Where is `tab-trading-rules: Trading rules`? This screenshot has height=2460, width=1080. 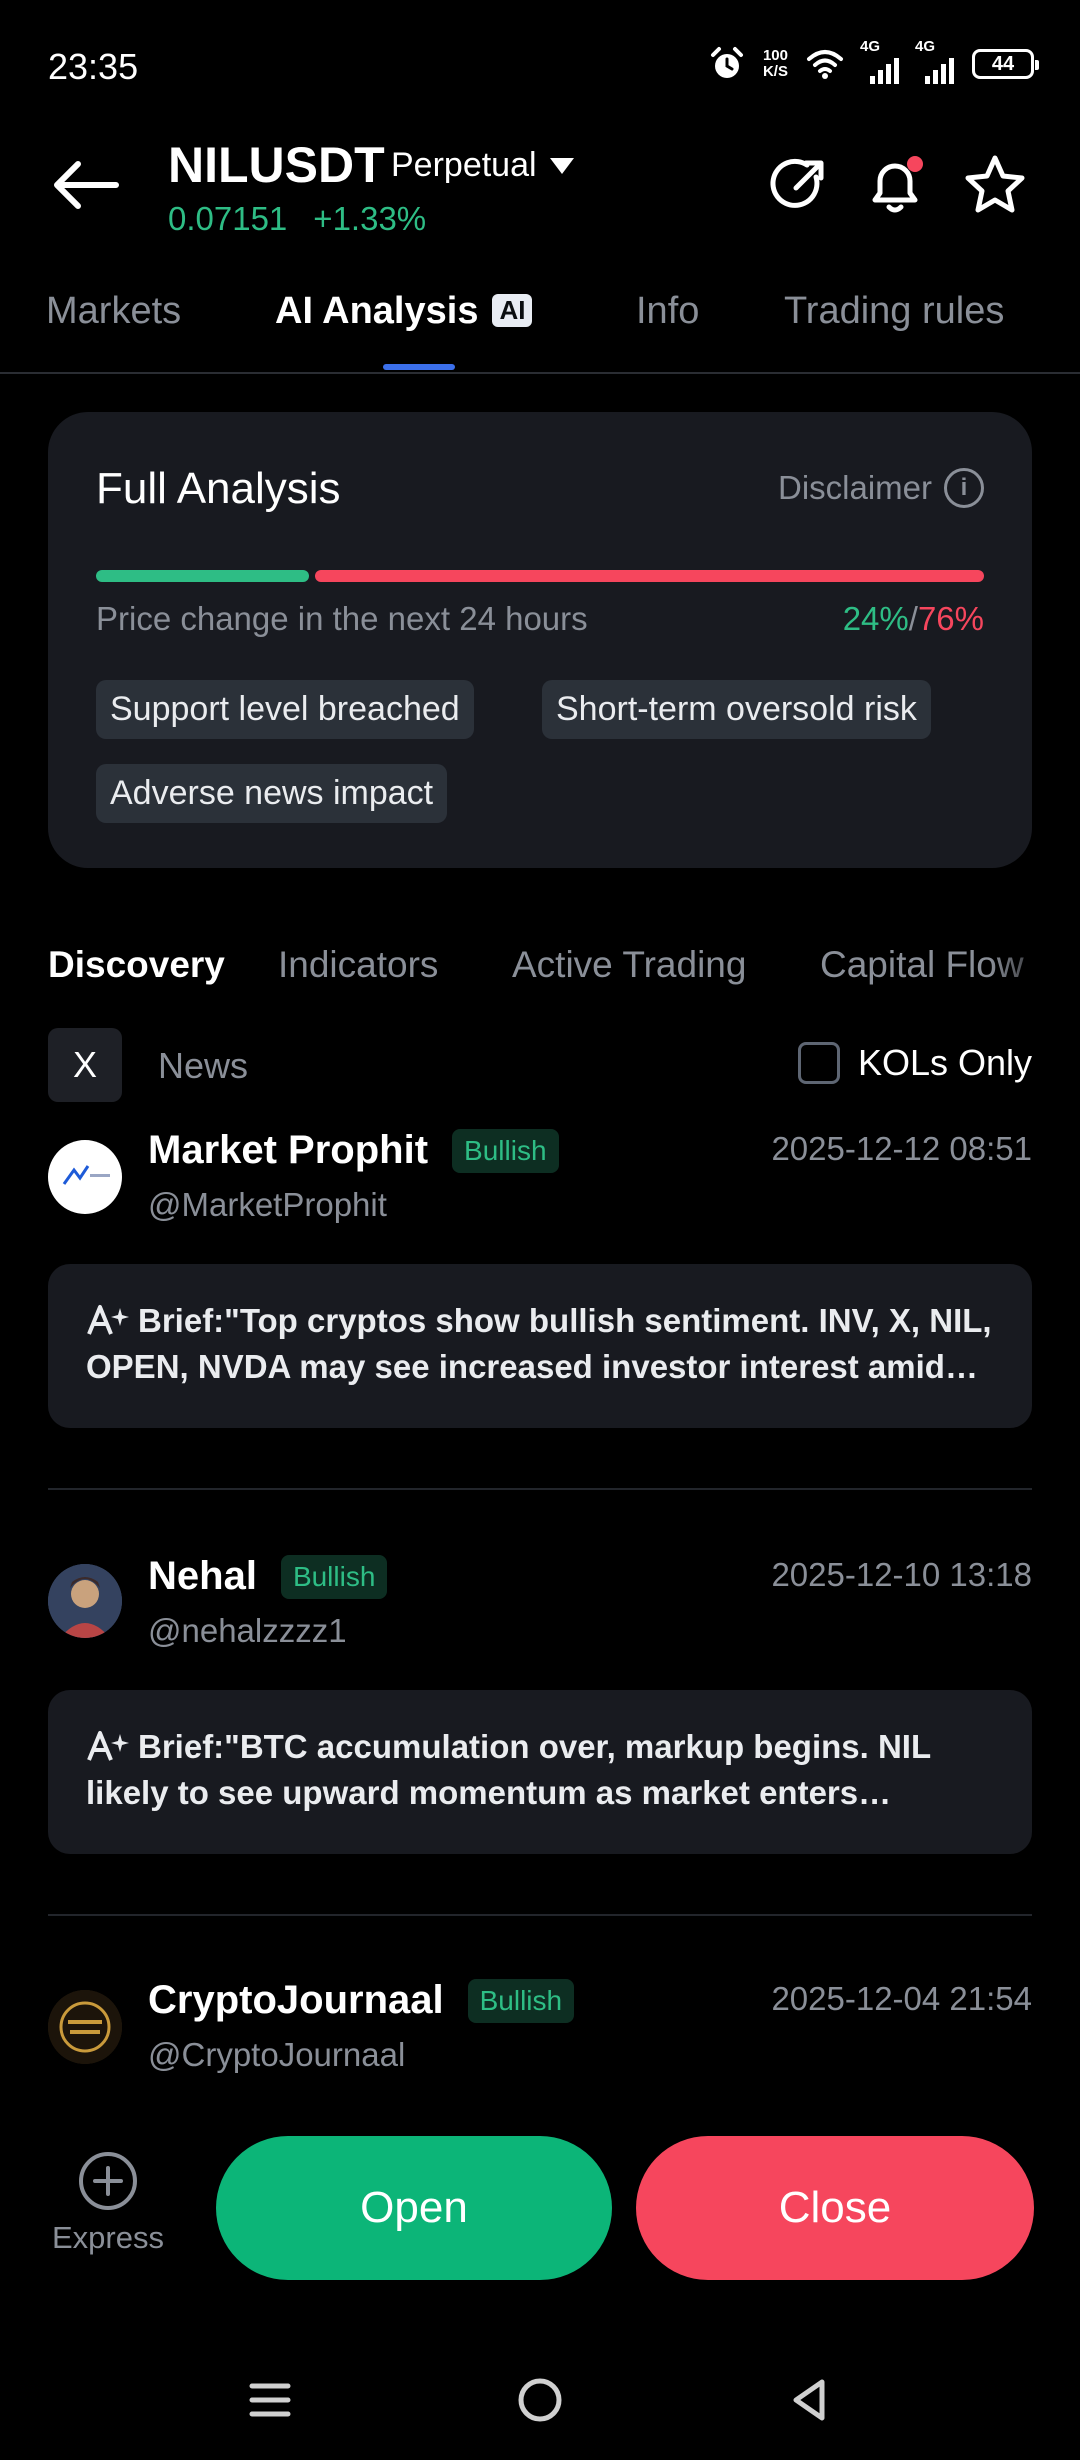
tab-trading-rules: Trading rules is located at coordinates (894, 311).